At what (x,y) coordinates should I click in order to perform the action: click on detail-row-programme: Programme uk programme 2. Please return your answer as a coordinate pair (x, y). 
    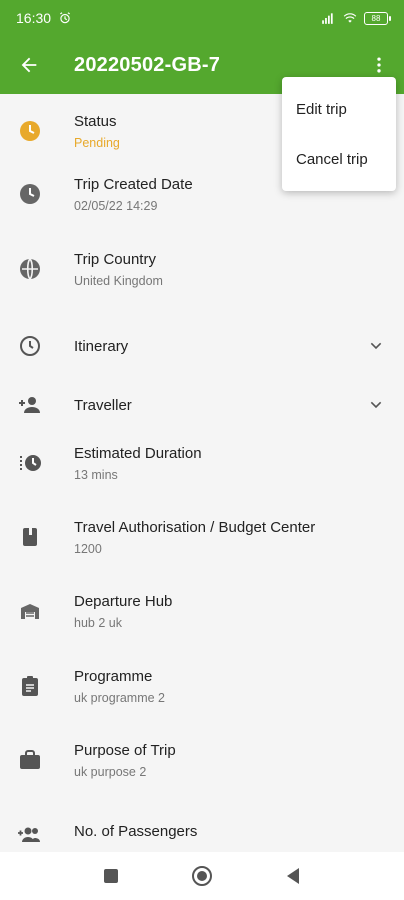
    Looking at the image, I should click on (202, 686).